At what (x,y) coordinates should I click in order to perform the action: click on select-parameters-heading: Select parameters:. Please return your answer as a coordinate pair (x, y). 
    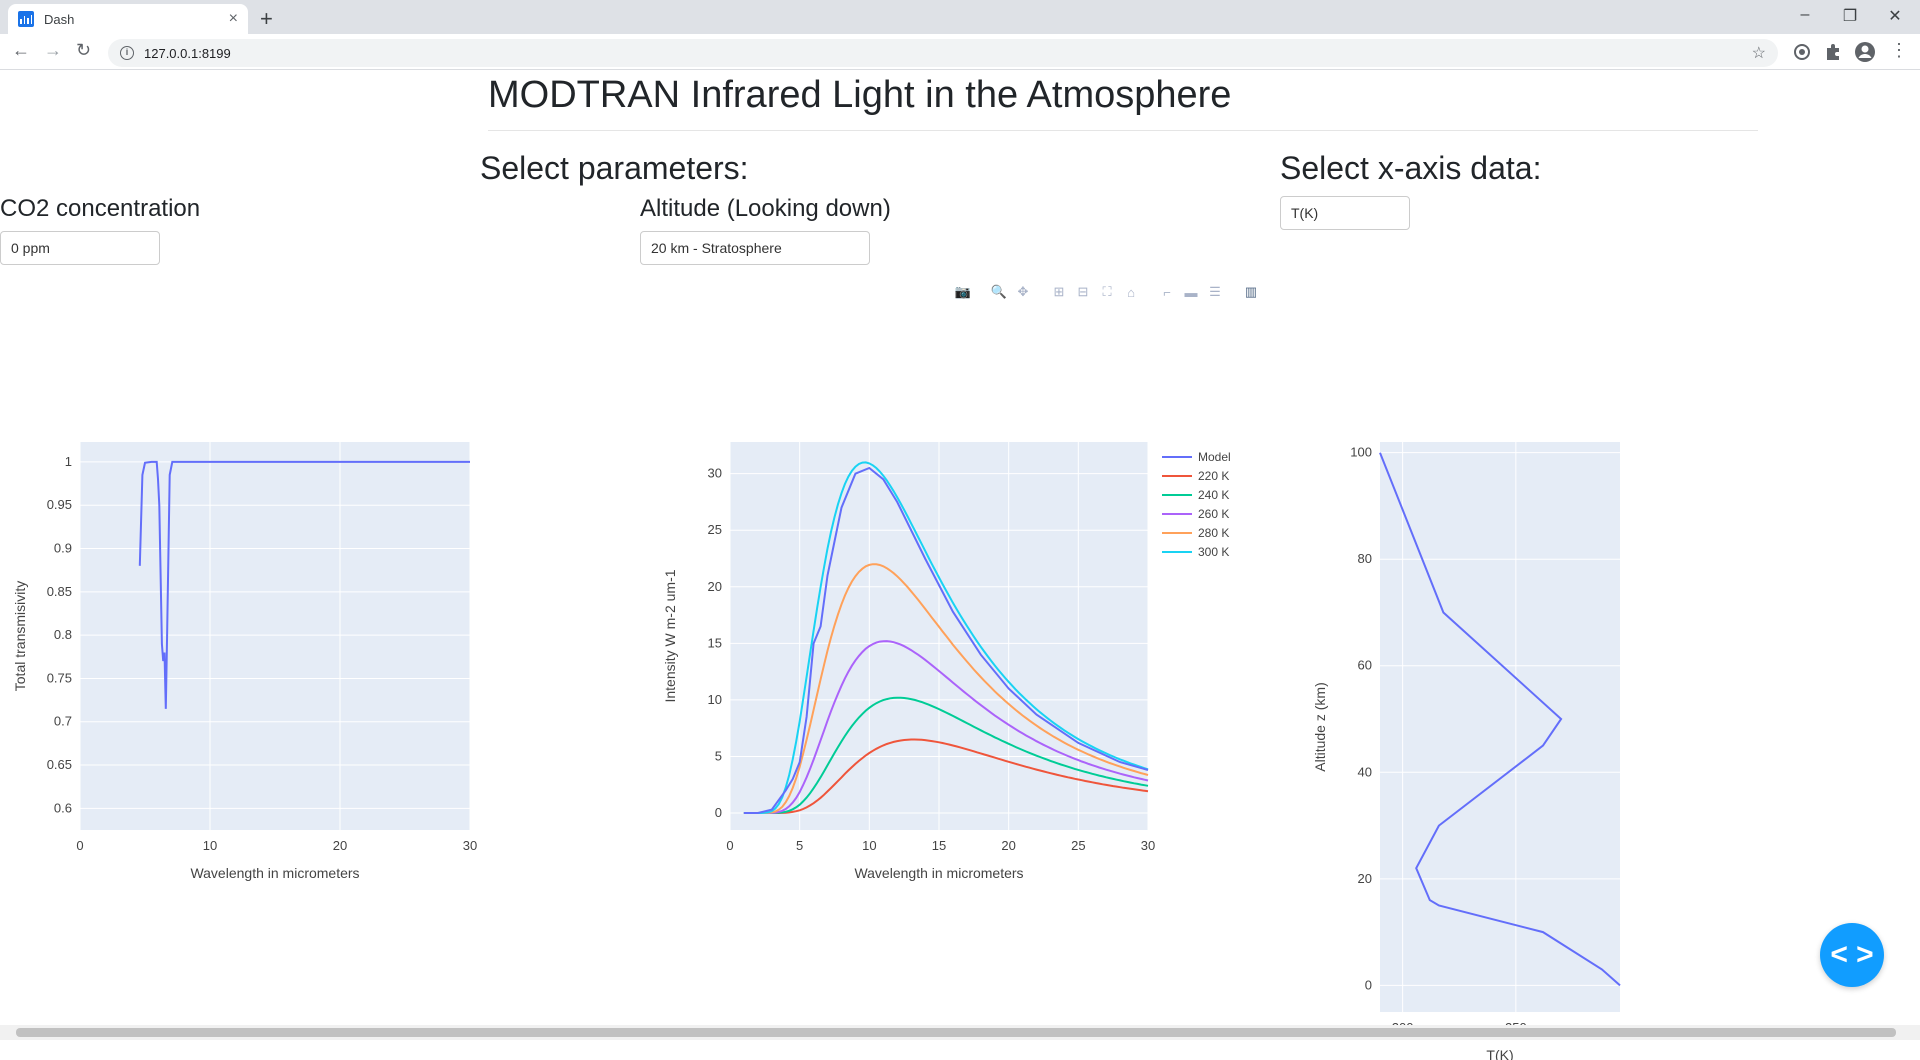
    Looking at the image, I should click on (614, 168).